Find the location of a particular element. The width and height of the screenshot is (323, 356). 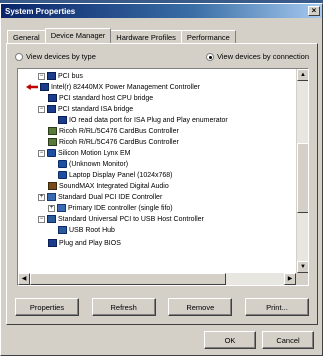

tree-item-label: USB Root Hub is located at coordinates (92, 230).